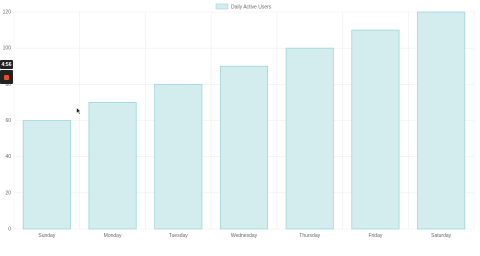  Describe the element at coordinates (178, 236) in the screenshot. I see `x-tick-label: Tuesday` at that location.